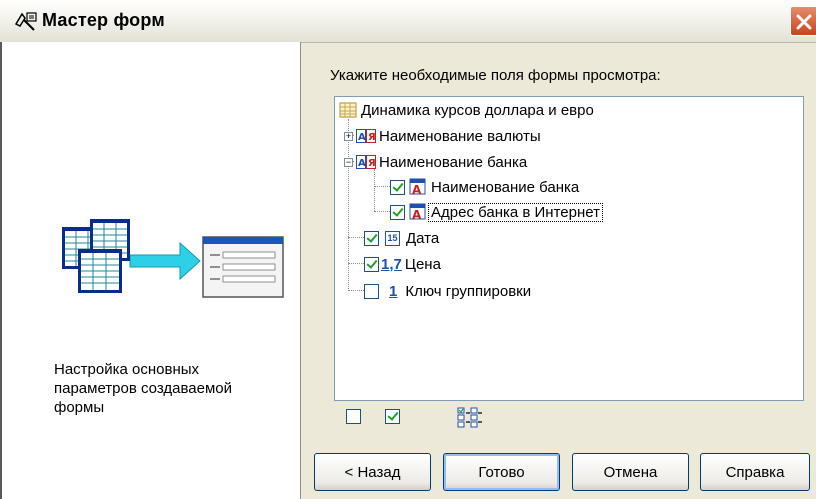 The height and width of the screenshot is (499, 816). I want to click on close-icon, so click(804, 22).